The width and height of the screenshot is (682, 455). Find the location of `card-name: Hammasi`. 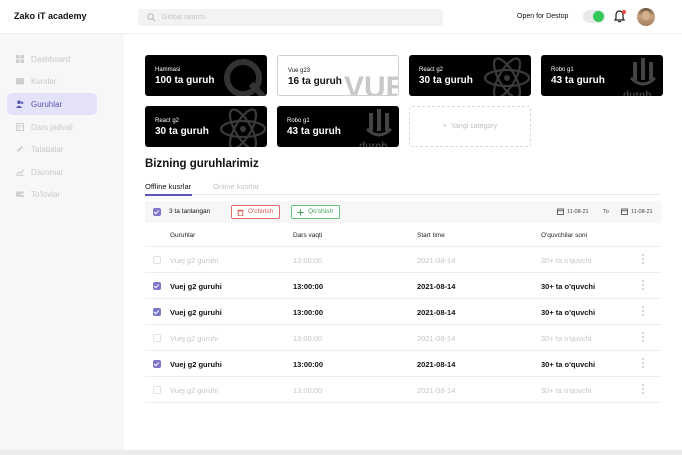

card-name: Hammasi is located at coordinates (168, 70).